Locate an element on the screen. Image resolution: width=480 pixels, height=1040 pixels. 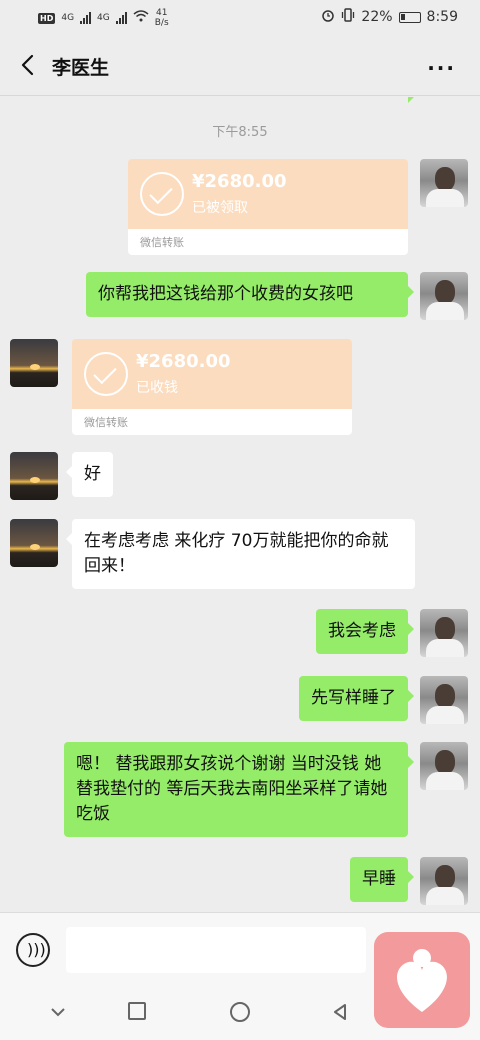
network-2-label: 4G is located at coordinates (103, 17).